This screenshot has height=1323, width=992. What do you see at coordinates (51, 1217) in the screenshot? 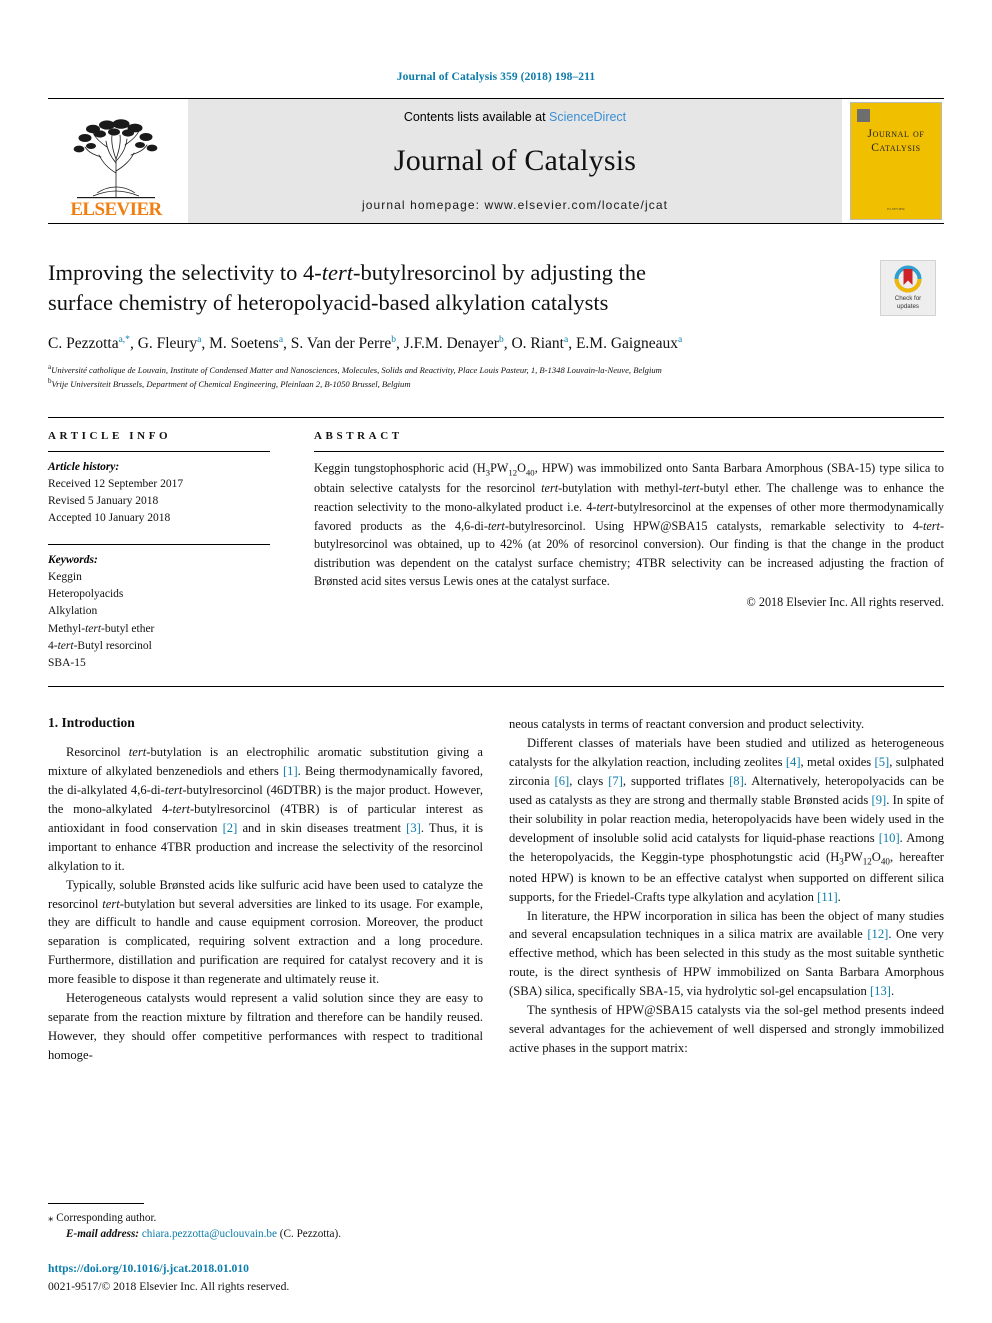
I see `corresponding-author-star: ⁎` at bounding box center [51, 1217].